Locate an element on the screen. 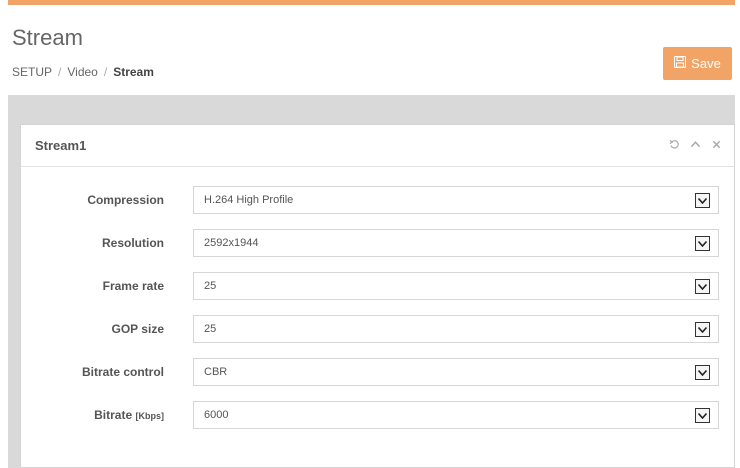 This screenshot has width=740, height=468. compression-label: Compression is located at coordinates (125, 200).